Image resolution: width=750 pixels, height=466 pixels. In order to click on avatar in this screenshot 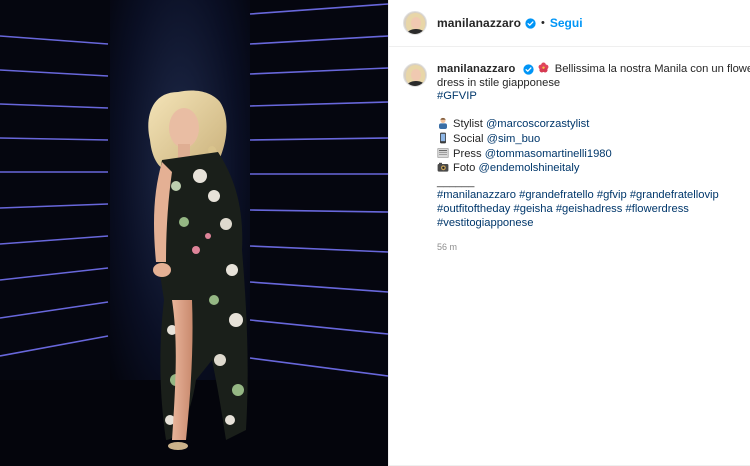, I will do `click(415, 23)`.